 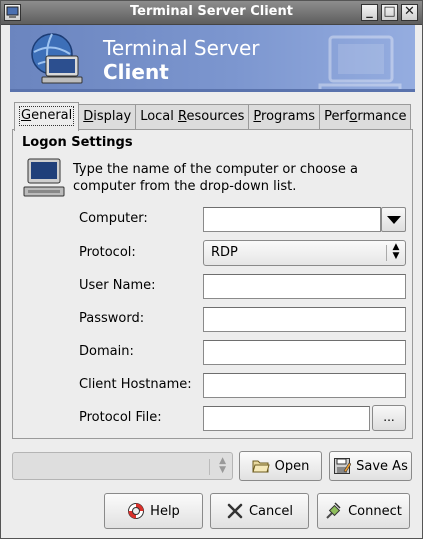 What do you see at coordinates (409, 12) in the screenshot?
I see `close-icon: ✕` at bounding box center [409, 12].